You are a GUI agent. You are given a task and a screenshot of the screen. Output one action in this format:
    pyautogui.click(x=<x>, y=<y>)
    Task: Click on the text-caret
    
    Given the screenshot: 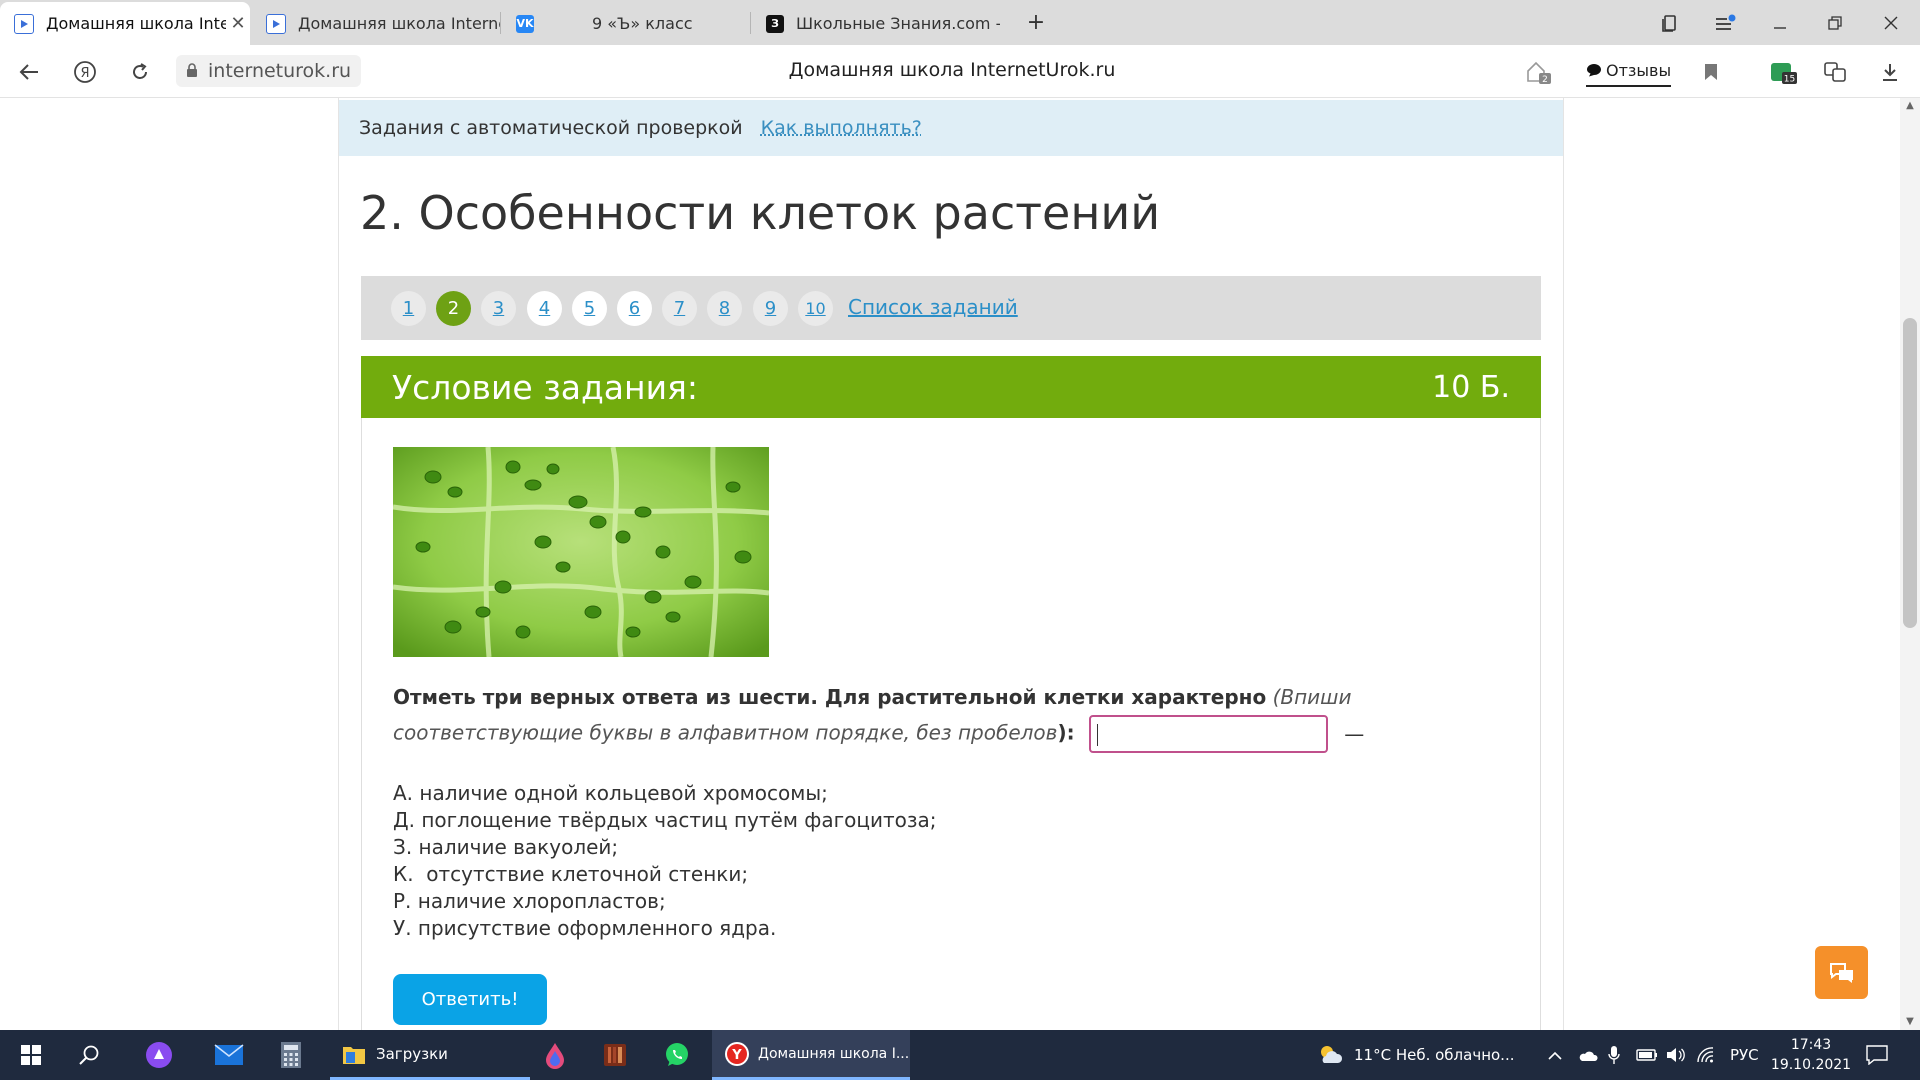 What is the action you would take?
    pyautogui.click(x=1097, y=735)
    